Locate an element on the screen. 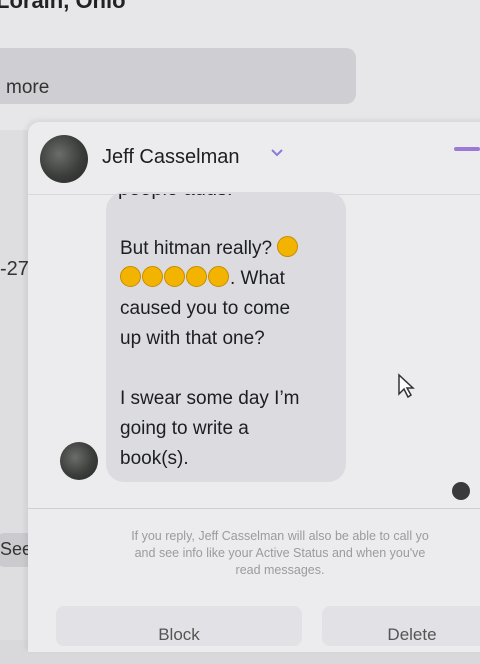  message-text: caused you to come is located at coordinates (205, 308).